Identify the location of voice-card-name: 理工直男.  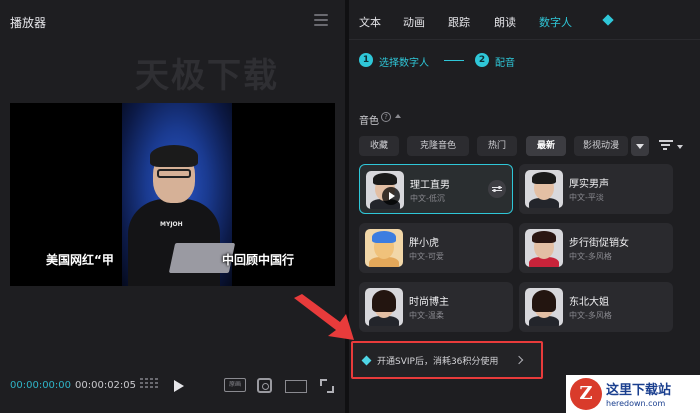
(430, 185).